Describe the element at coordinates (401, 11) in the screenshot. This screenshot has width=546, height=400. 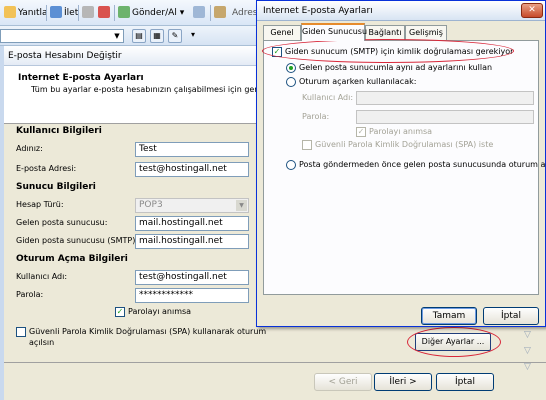
I see `settings-dialog-title: Internet E-posta Ayarları` at that location.